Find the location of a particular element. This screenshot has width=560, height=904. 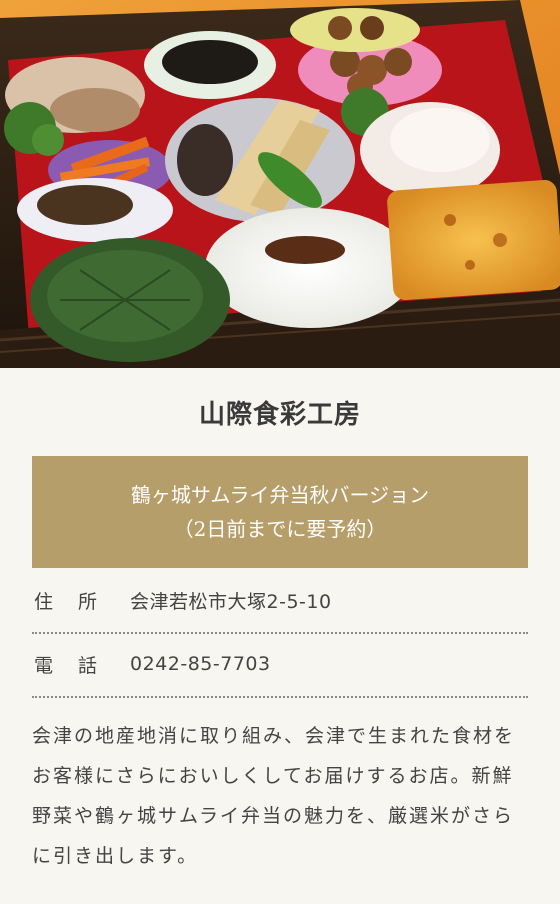

phone-label: 電 話 is located at coordinates (67, 665).